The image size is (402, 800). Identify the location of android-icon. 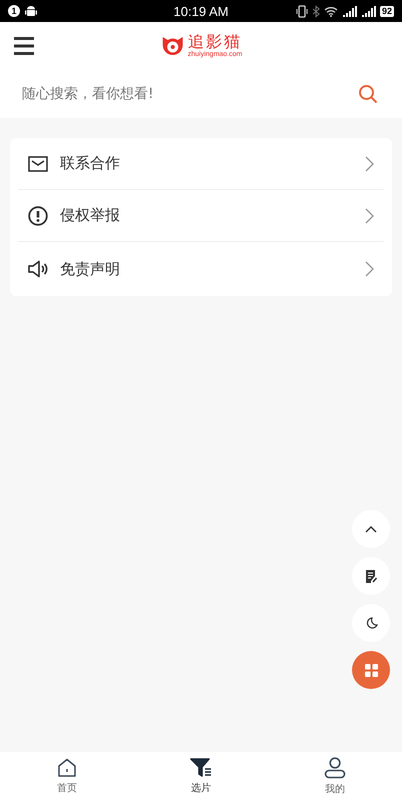
(31, 11).